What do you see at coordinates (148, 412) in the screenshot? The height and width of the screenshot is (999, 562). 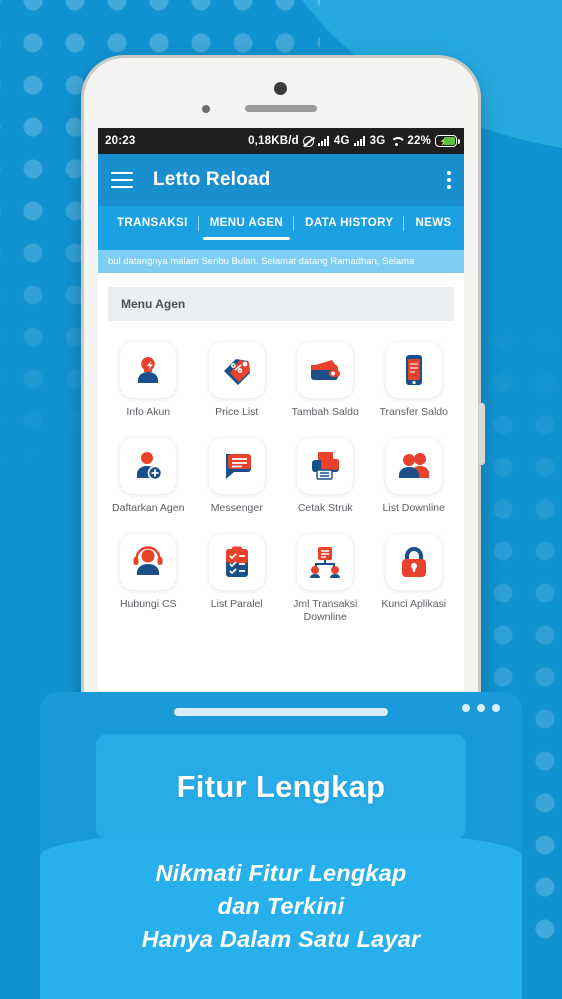 I see `menu-item-label: Info Akun` at bounding box center [148, 412].